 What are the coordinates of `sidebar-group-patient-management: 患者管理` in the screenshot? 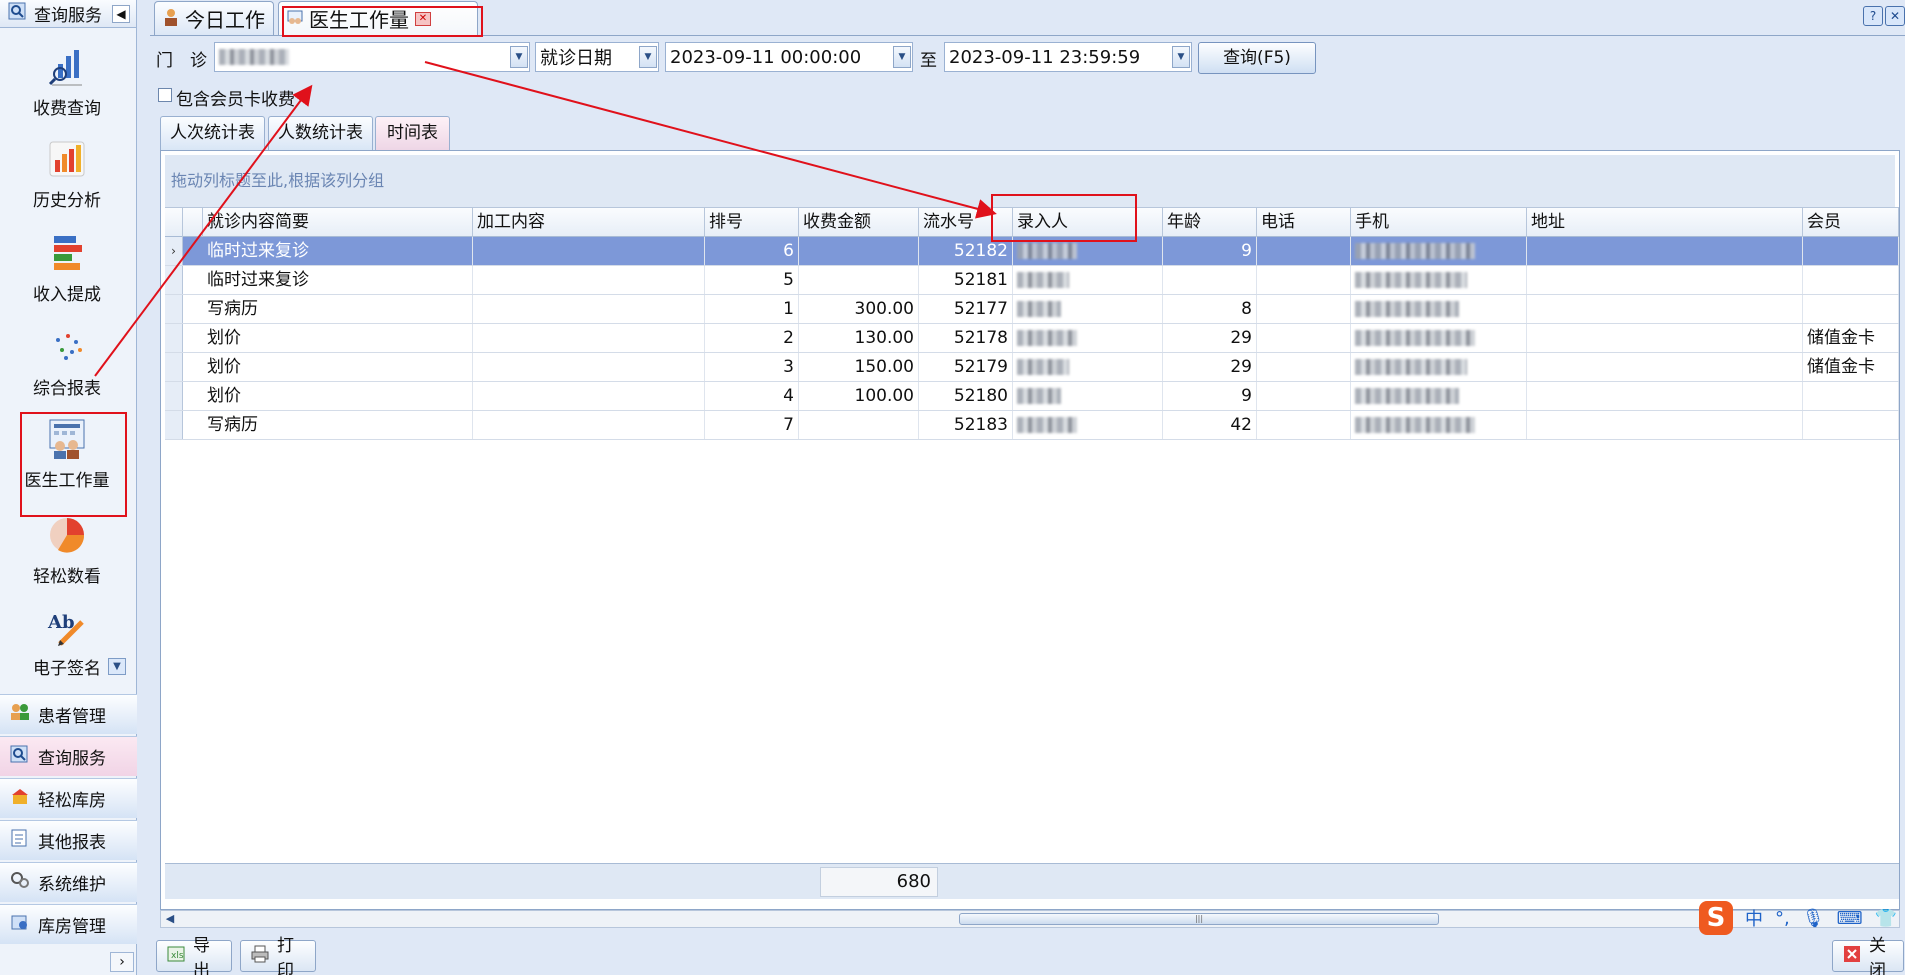 It's located at (68, 714).